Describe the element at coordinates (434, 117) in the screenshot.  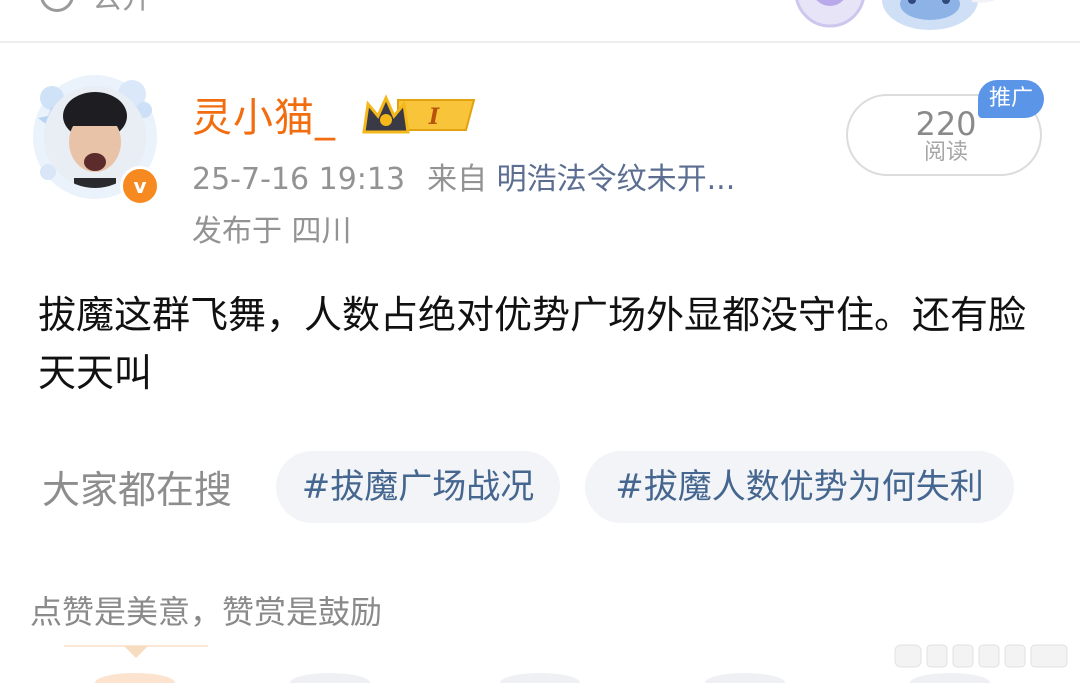
I see `member-badge-text: I` at that location.